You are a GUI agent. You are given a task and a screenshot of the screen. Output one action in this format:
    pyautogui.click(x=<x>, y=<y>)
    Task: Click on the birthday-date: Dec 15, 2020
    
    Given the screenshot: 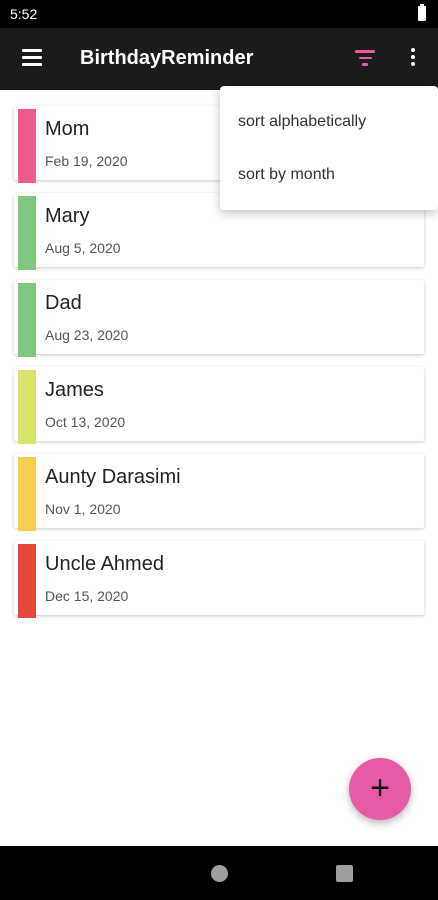 What is the action you would take?
    pyautogui.click(x=87, y=596)
    